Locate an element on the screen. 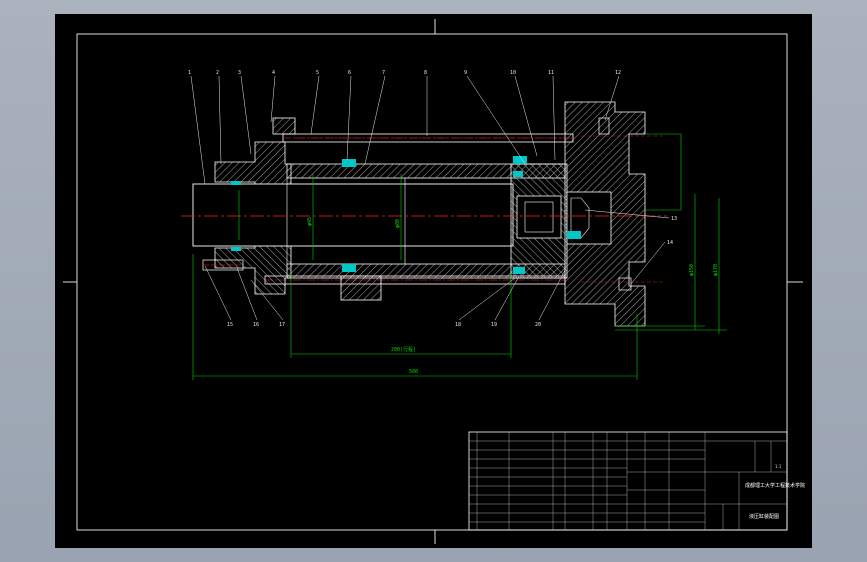 This screenshot has height=562, width=867. callout-11: 11 is located at coordinates (551, 73).